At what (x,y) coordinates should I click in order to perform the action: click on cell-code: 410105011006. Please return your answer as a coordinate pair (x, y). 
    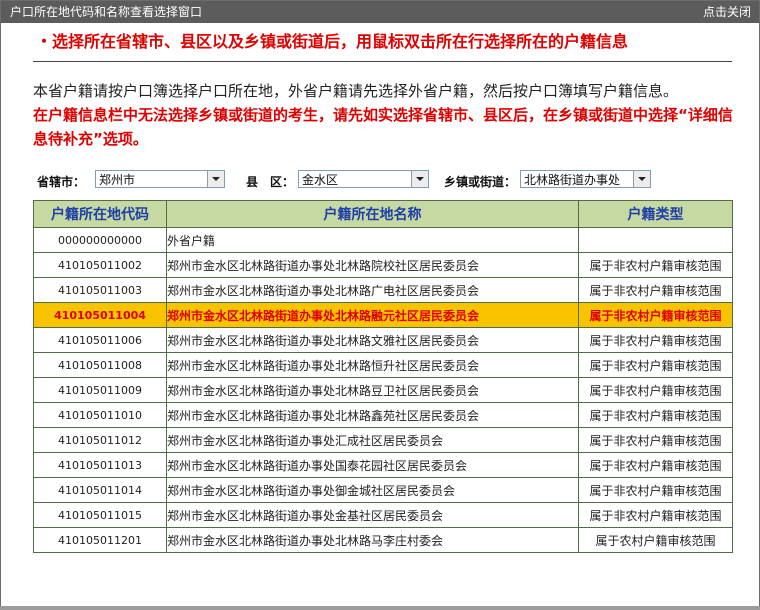
    Looking at the image, I should click on (100, 340).